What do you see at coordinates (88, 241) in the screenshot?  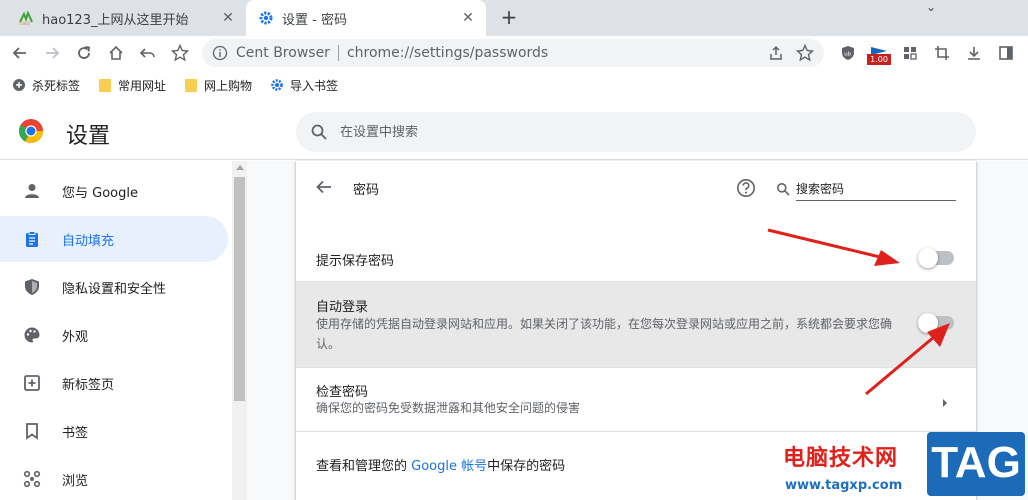 I see `sidebar-item-label: 自动填充` at bounding box center [88, 241].